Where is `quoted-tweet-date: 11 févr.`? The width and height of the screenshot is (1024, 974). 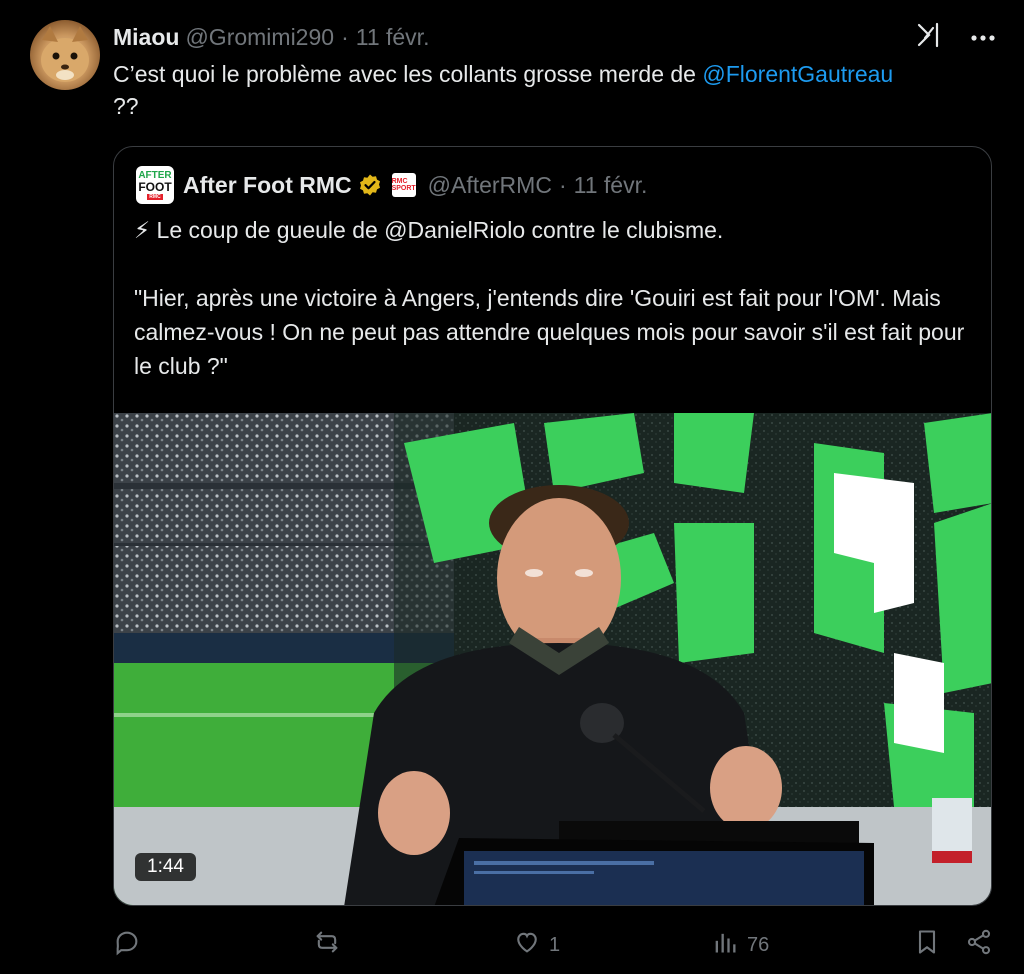
quoted-tweet-date: 11 févr. is located at coordinates (611, 185).